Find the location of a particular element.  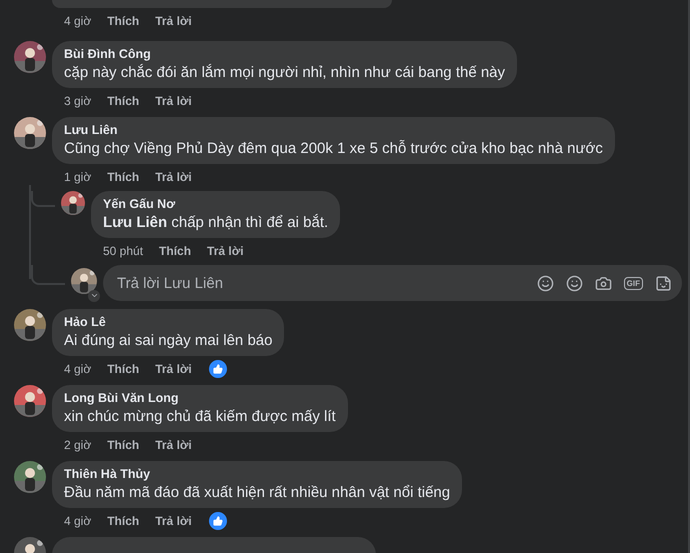

comment-text: Đầu năm mã đáo đã xuất hiện rất nhiều nhân vật nổi tiếng is located at coordinates (257, 492).